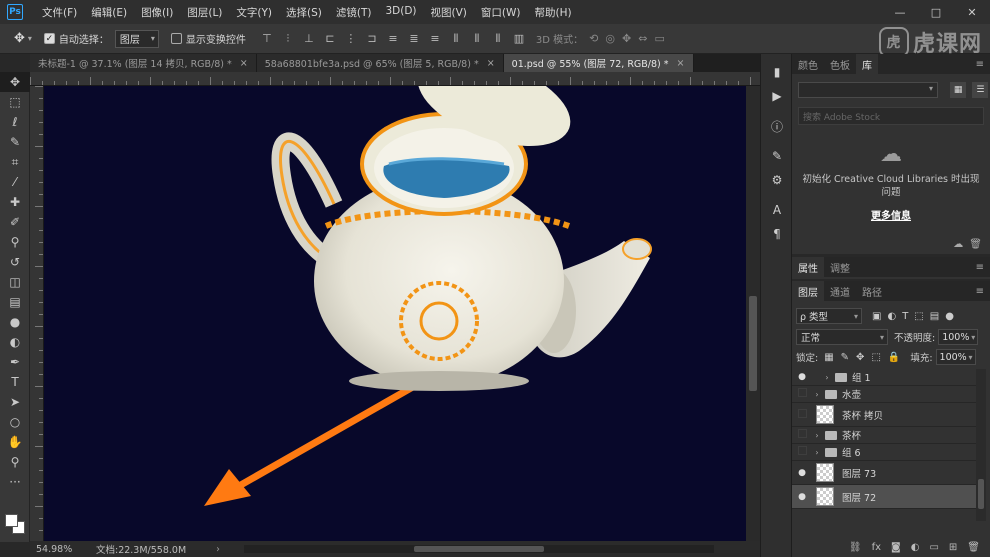 The image size is (990, 557). Describe the element at coordinates (884, 415) in the screenshot. I see `layer-row-teacup-copy: 茶杯 拷贝` at that location.